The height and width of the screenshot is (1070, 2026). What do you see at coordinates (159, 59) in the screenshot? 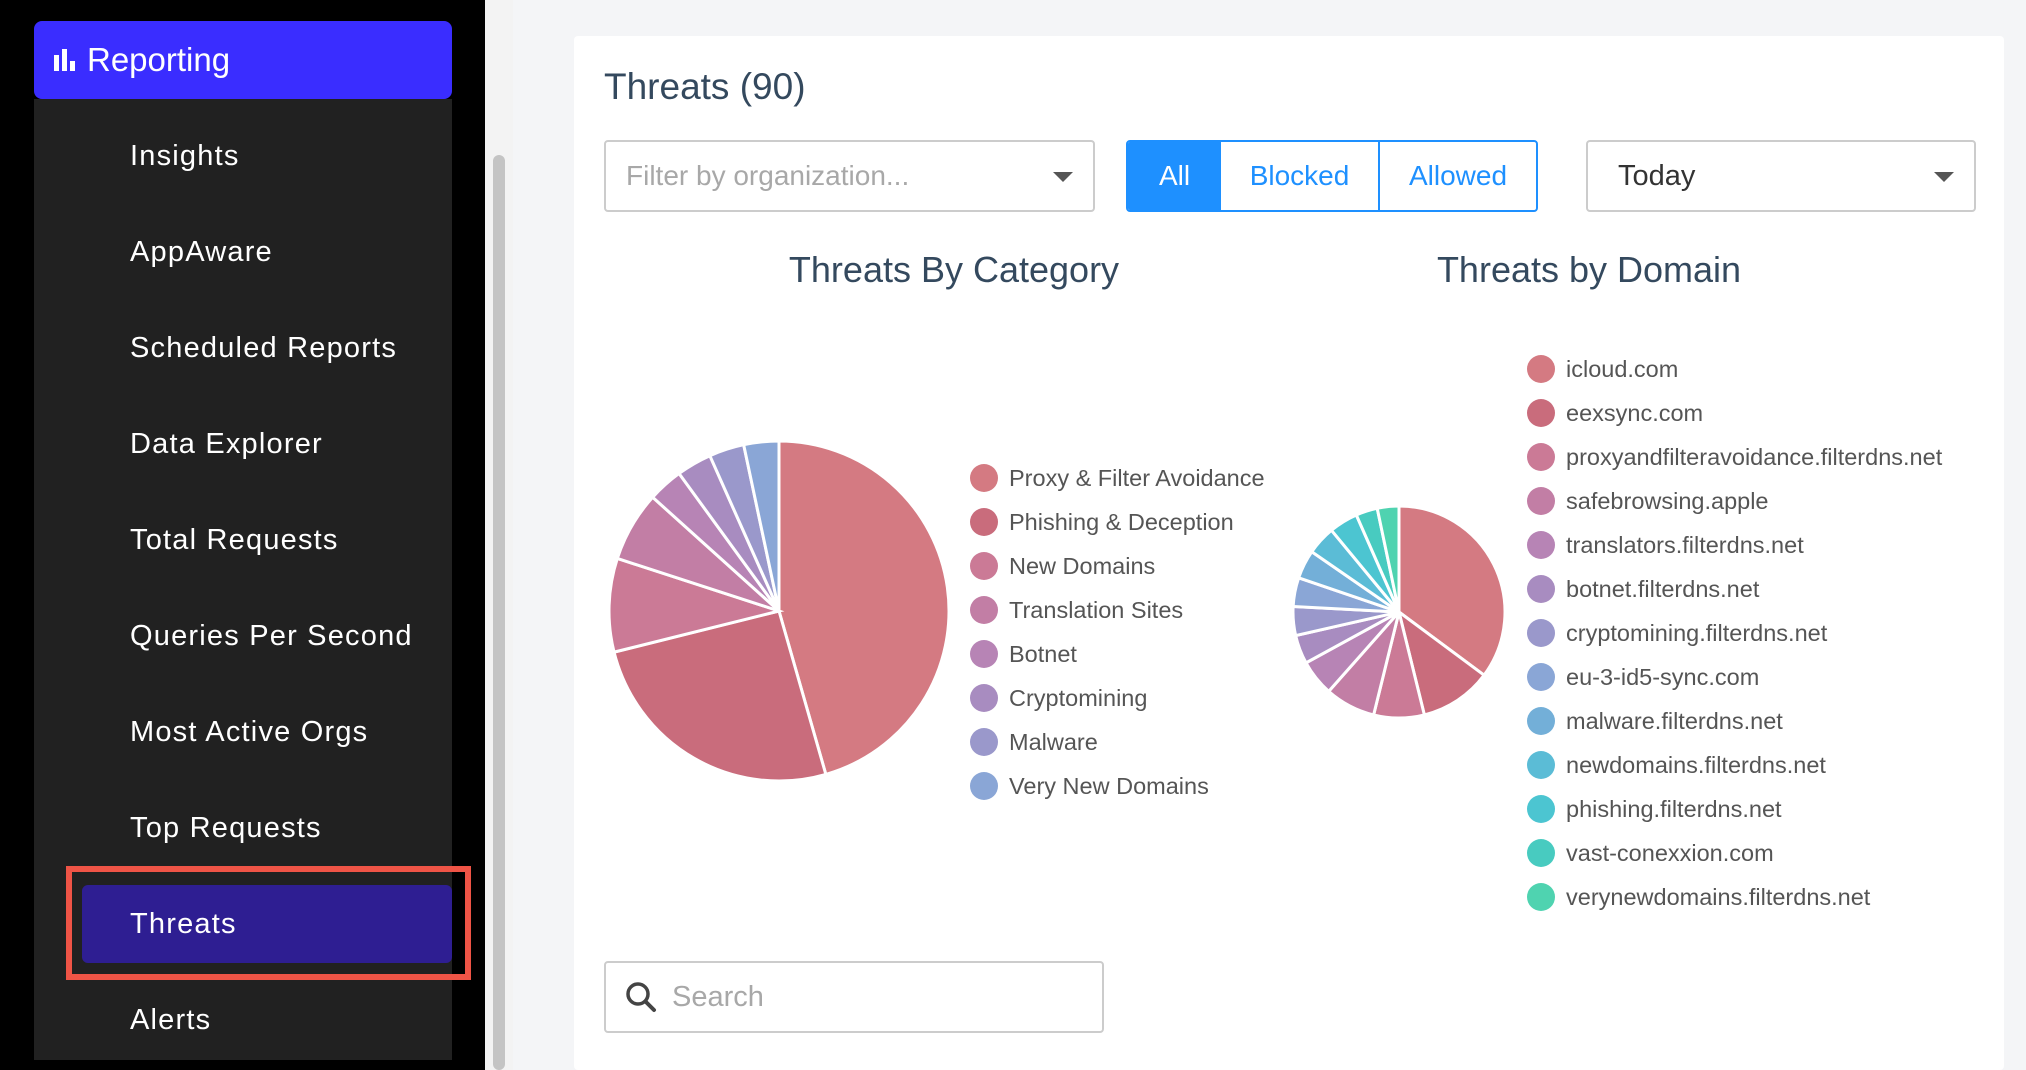
I see `nav-reporting-label: Reporting` at bounding box center [159, 59].